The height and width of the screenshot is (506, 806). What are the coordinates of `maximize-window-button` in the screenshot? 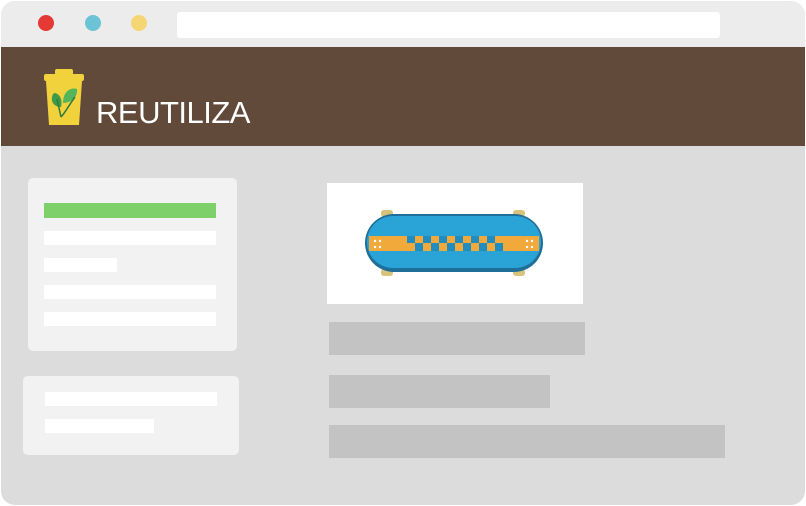 It's located at (139, 23).